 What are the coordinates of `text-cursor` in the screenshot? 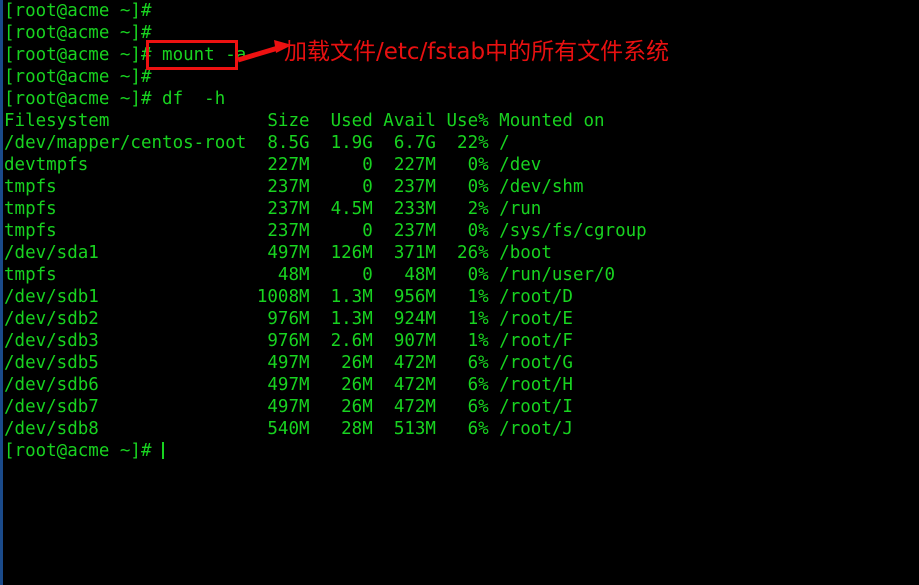 It's located at (163, 450).